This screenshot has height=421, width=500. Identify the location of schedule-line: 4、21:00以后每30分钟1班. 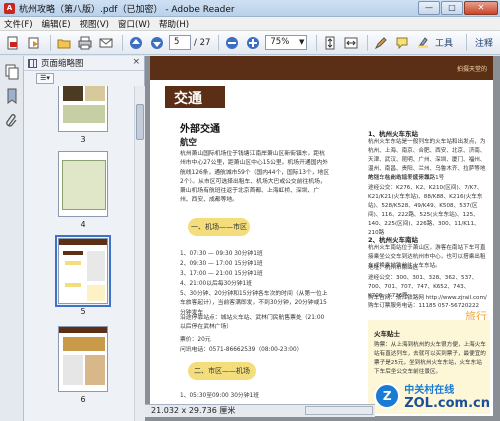
(216, 284).